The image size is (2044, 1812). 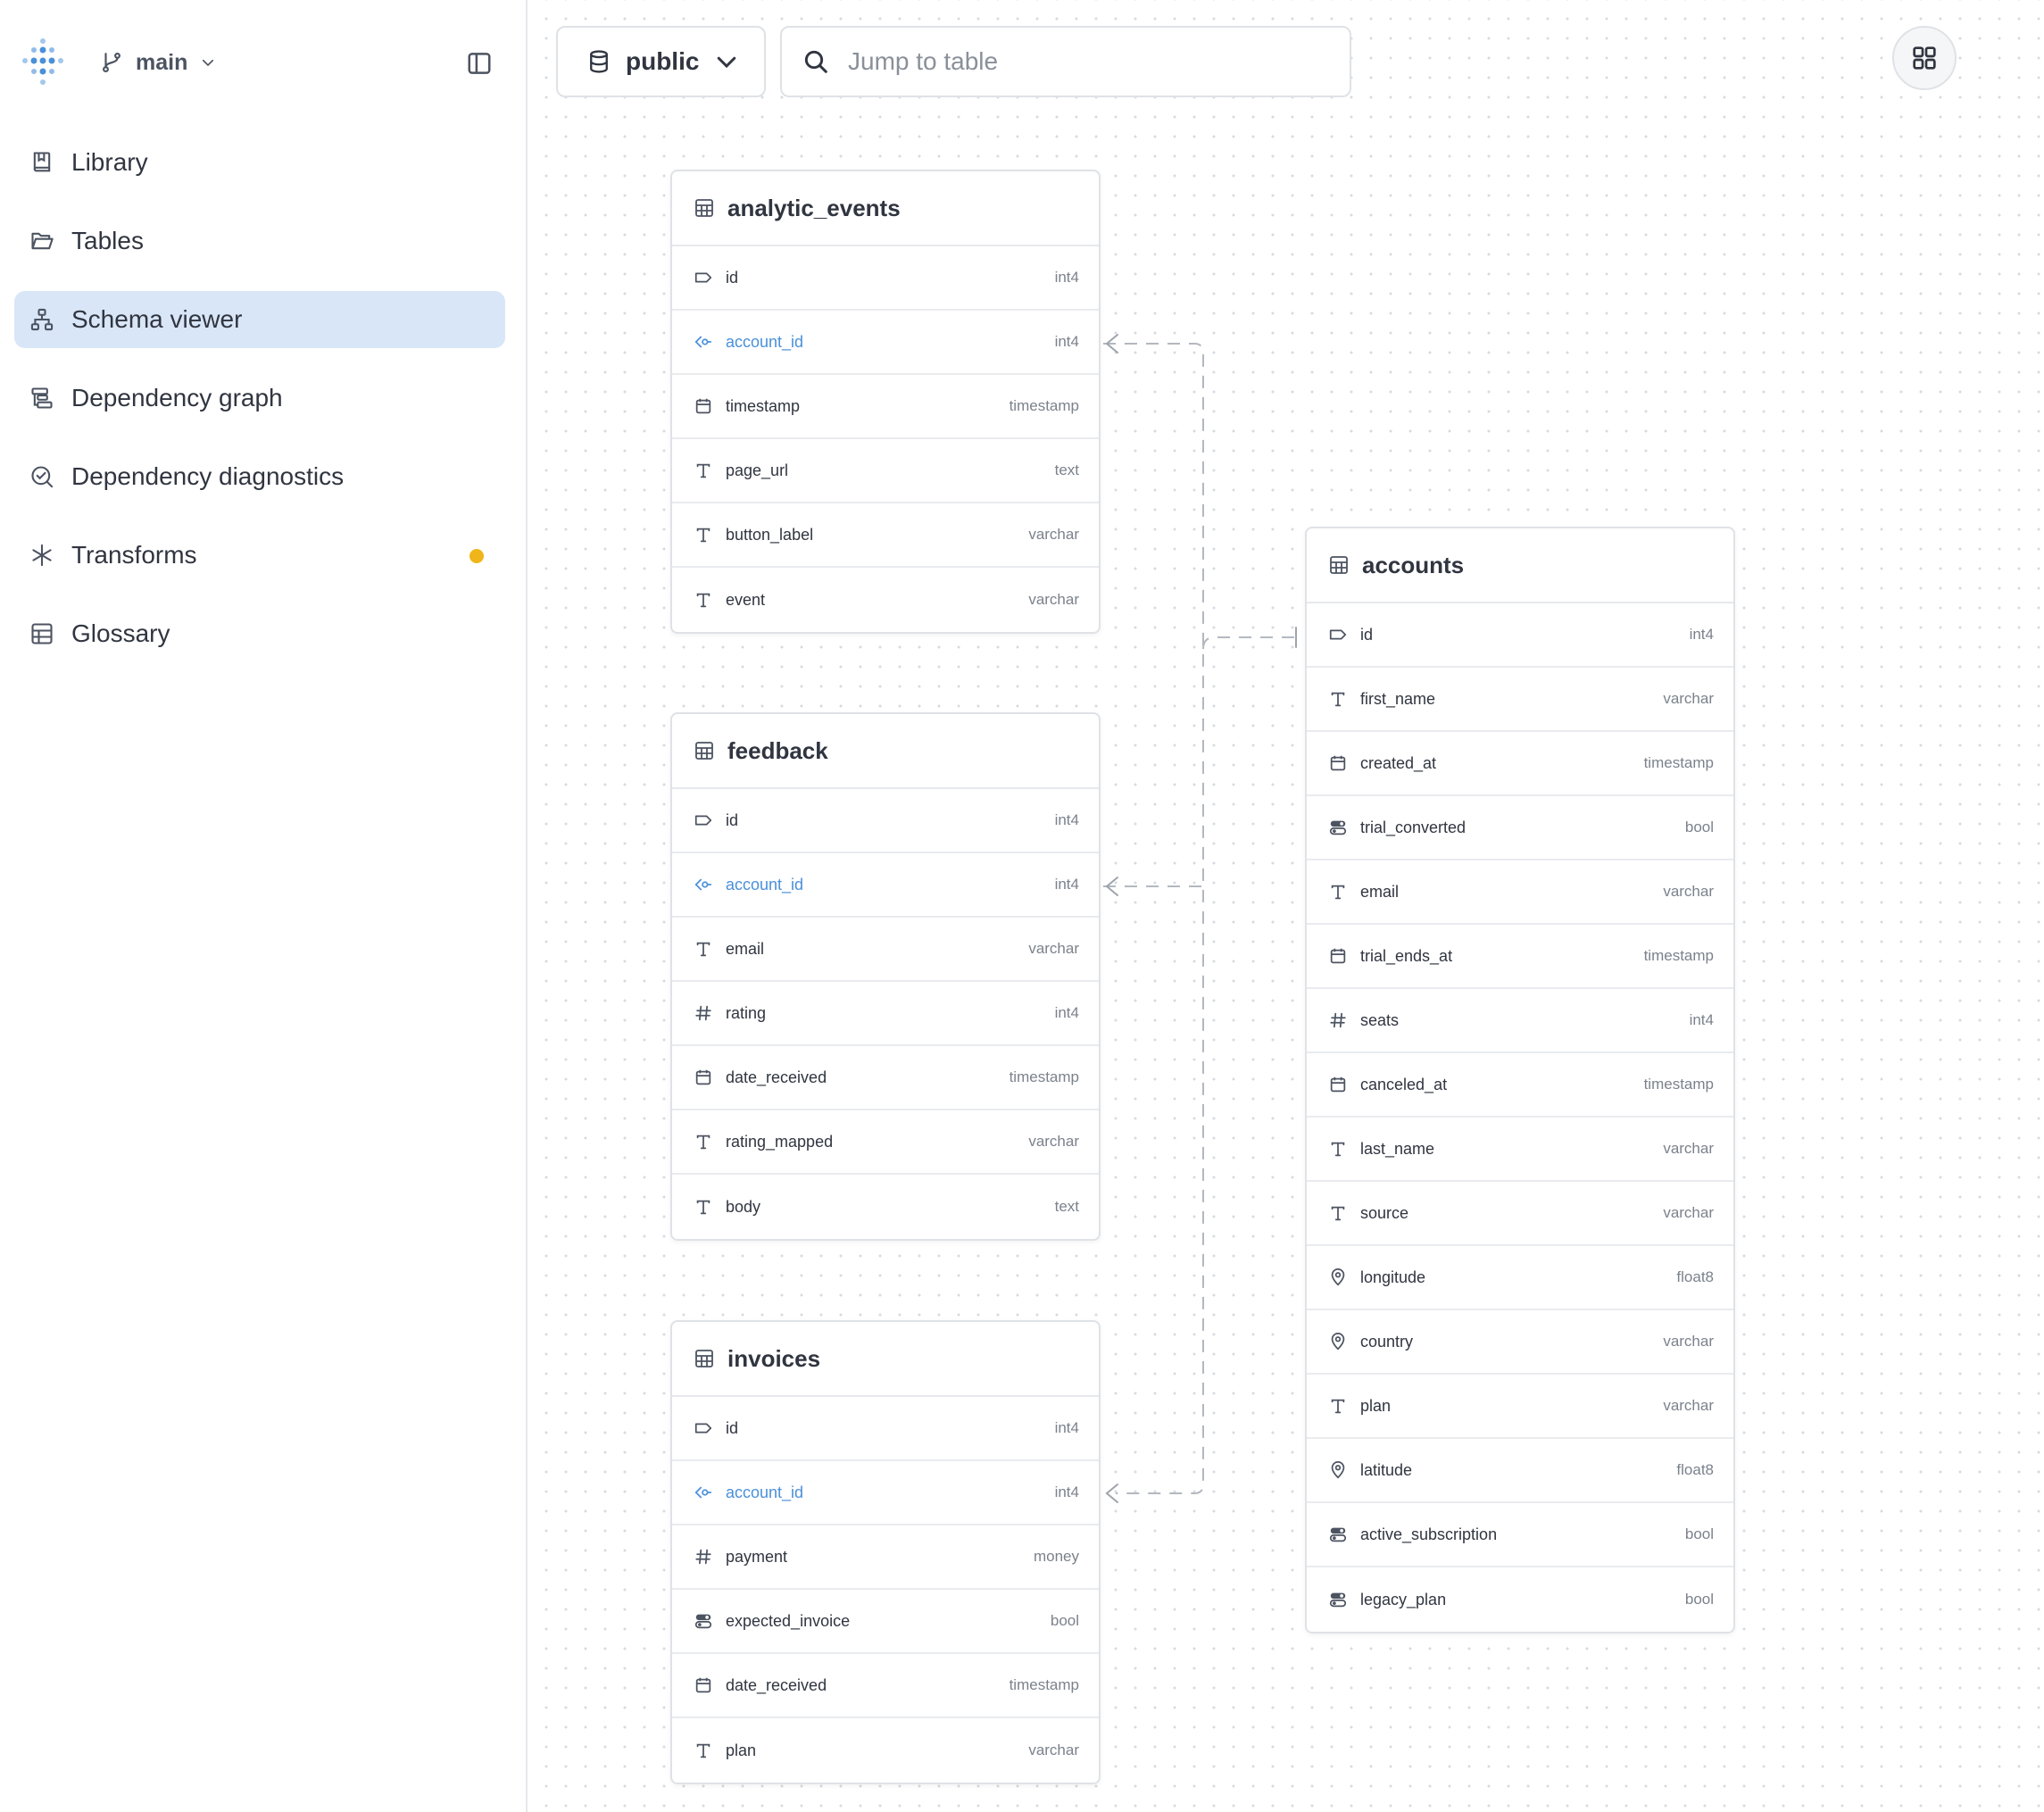 I want to click on column-row: timestamp timestamp, so click(x=885, y=407).